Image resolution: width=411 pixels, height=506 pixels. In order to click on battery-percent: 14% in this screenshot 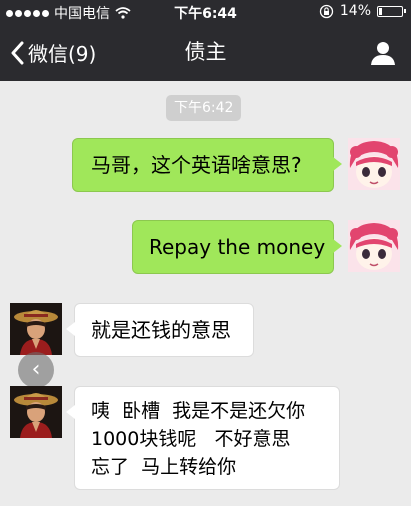, I will do `click(355, 11)`.